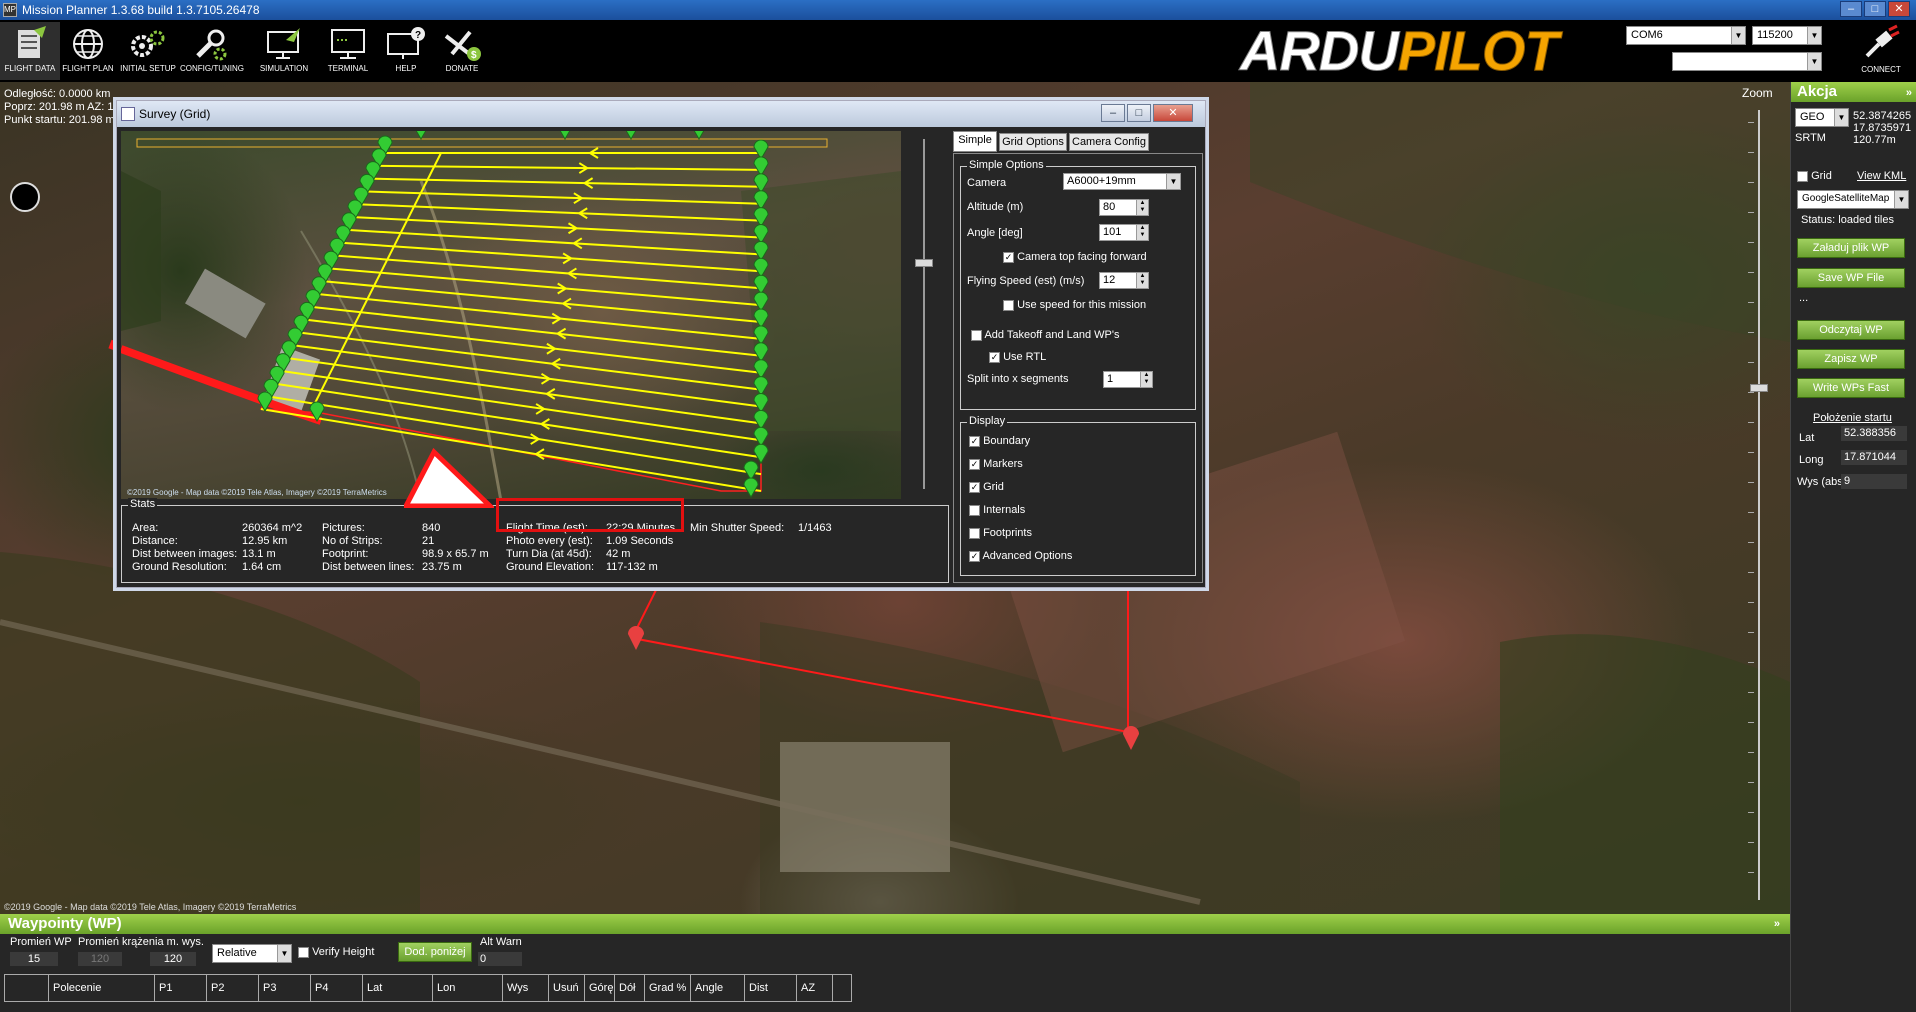 This screenshot has width=1916, height=1012. I want to click on table-column-header: P3, so click(285, 988).